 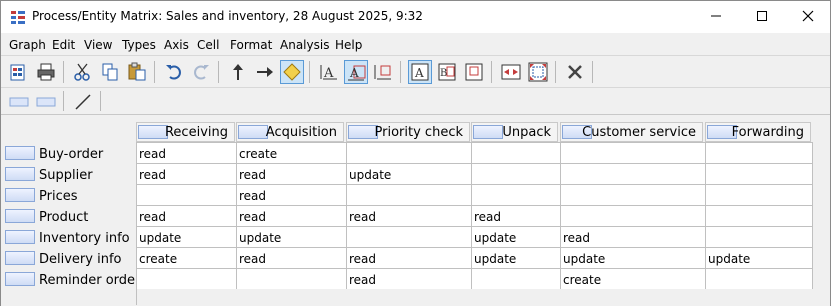 What do you see at coordinates (98, 45) in the screenshot?
I see `menu-view: View` at bounding box center [98, 45].